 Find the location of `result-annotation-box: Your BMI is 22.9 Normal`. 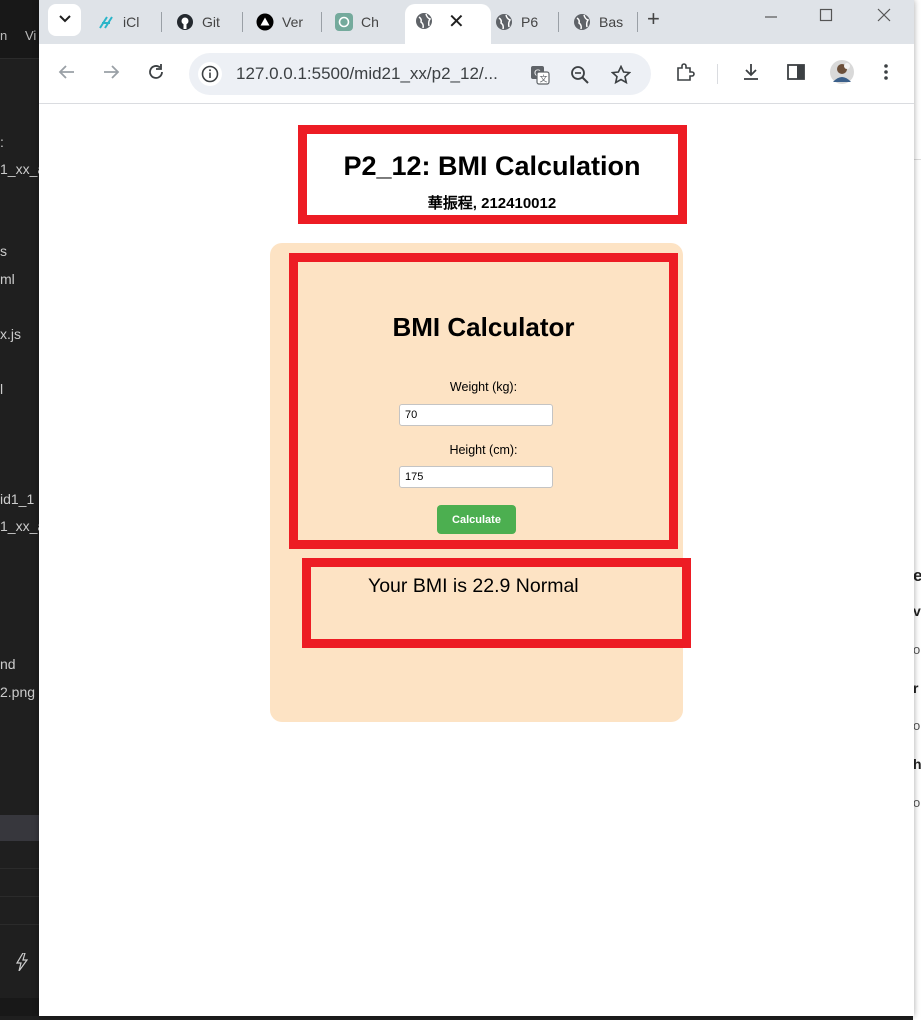

result-annotation-box: Your BMI is 22.9 Normal is located at coordinates (496, 603).